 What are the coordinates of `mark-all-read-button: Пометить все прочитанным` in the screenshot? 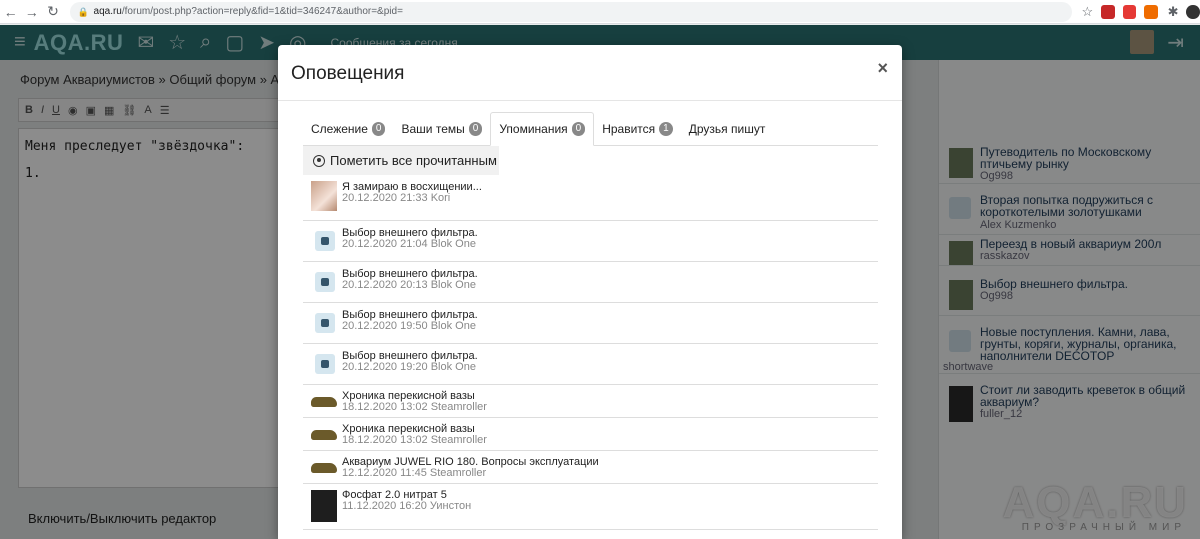 It's located at (401, 160).